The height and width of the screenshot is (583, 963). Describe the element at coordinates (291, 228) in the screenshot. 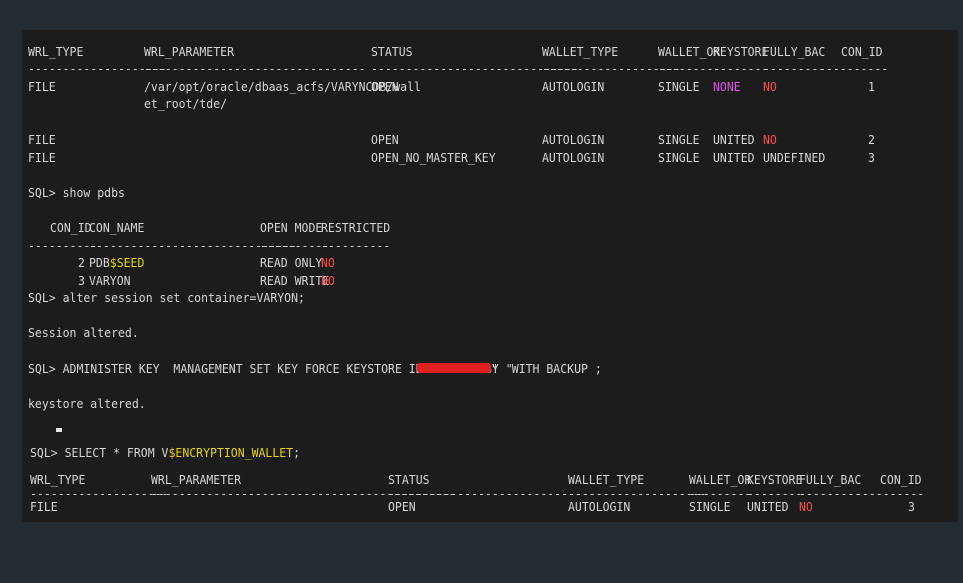

I see `col-header-open-mode: OPEN MODE` at that location.